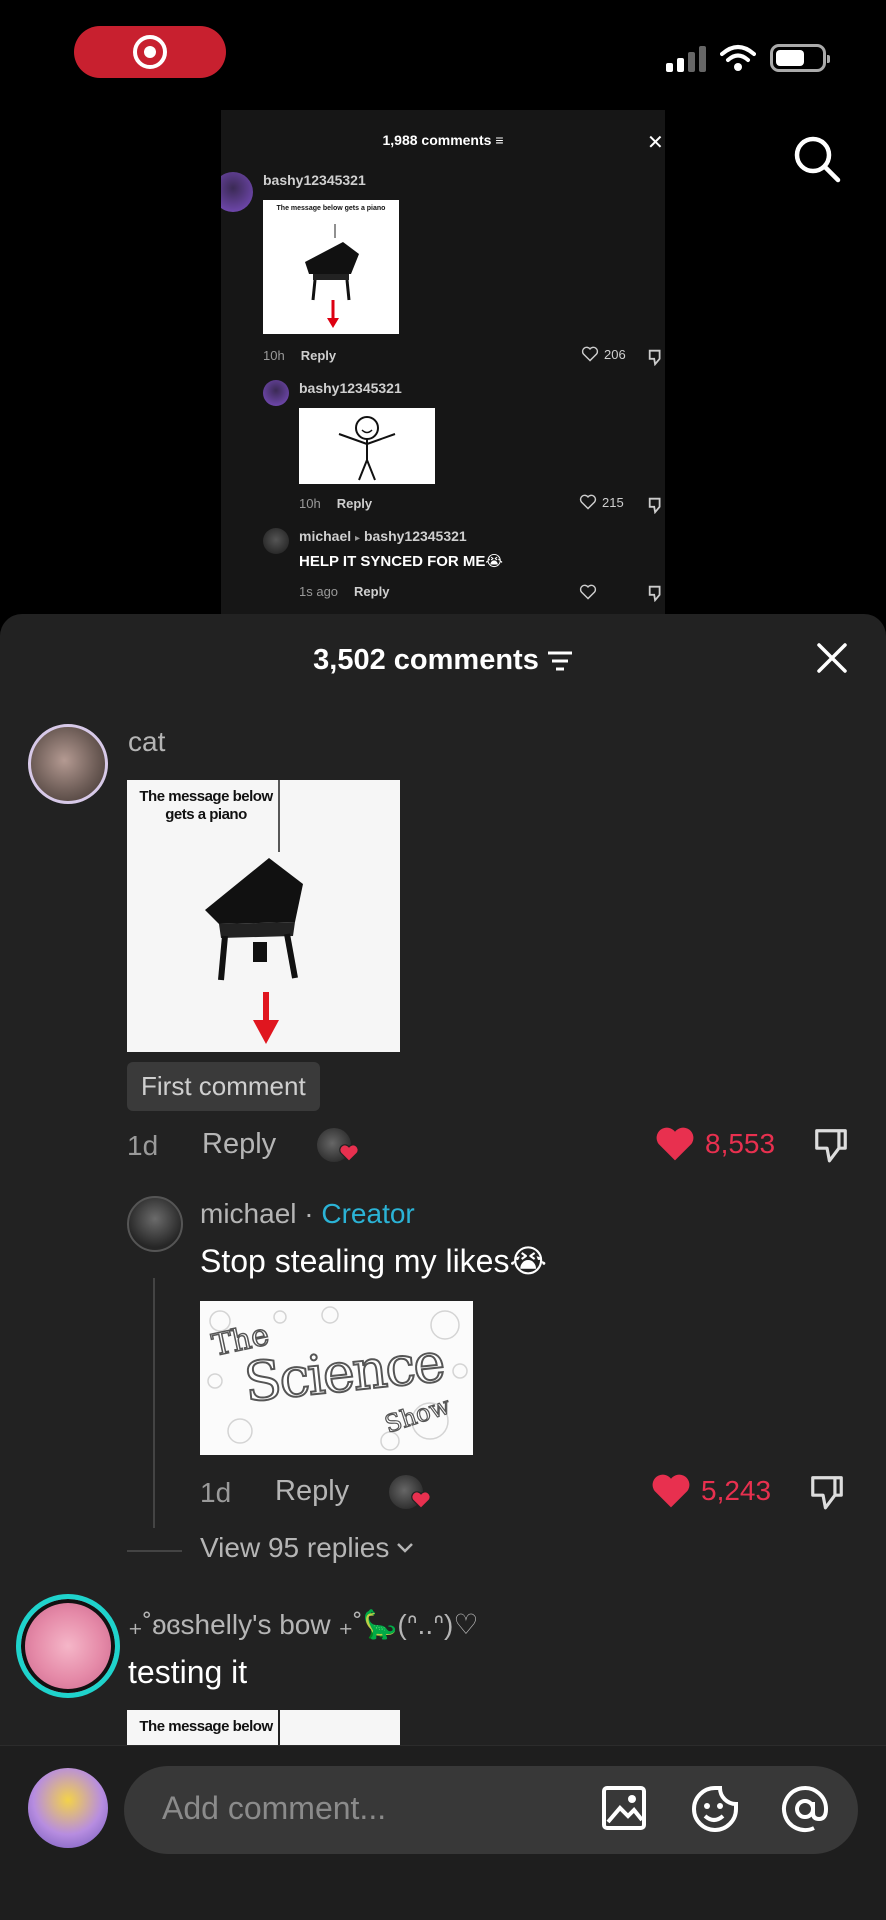 This screenshot has height=1920, width=886. Describe the element at coordinates (368, 1213) in the screenshot. I see `creator-label: Creator` at that location.